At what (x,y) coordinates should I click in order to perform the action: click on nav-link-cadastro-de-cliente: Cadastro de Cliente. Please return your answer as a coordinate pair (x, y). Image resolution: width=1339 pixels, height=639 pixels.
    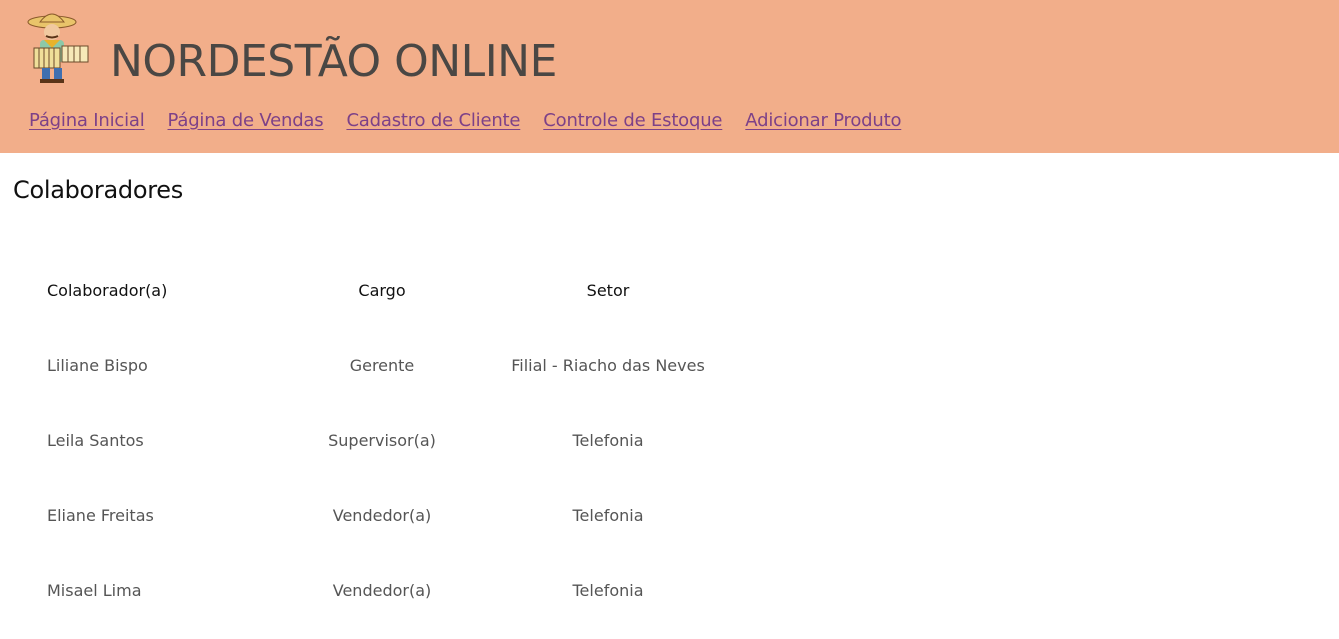
    Looking at the image, I should click on (433, 120).